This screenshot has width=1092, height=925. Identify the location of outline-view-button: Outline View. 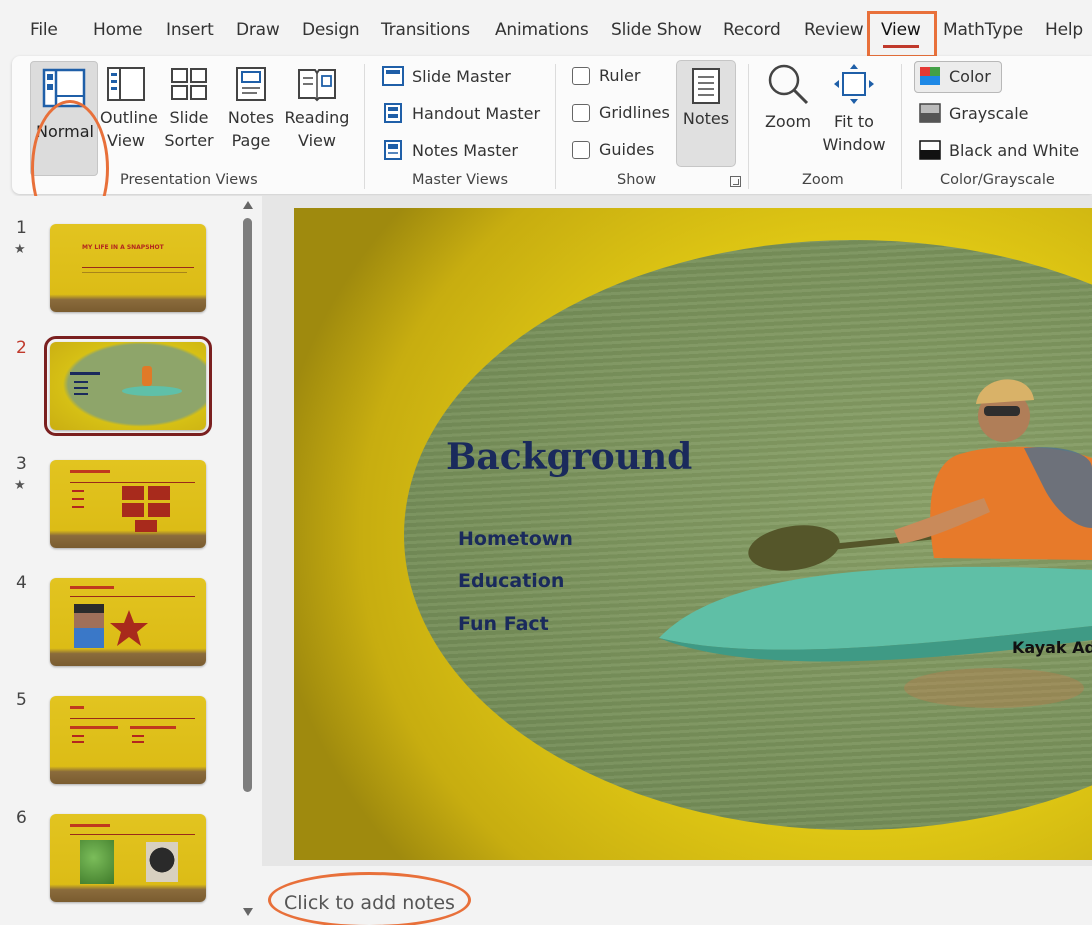
(129, 109).